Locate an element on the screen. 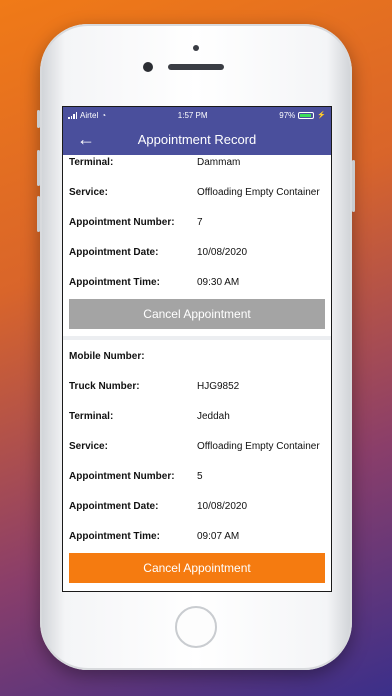  charging-icon: ⚡ is located at coordinates (321, 115).